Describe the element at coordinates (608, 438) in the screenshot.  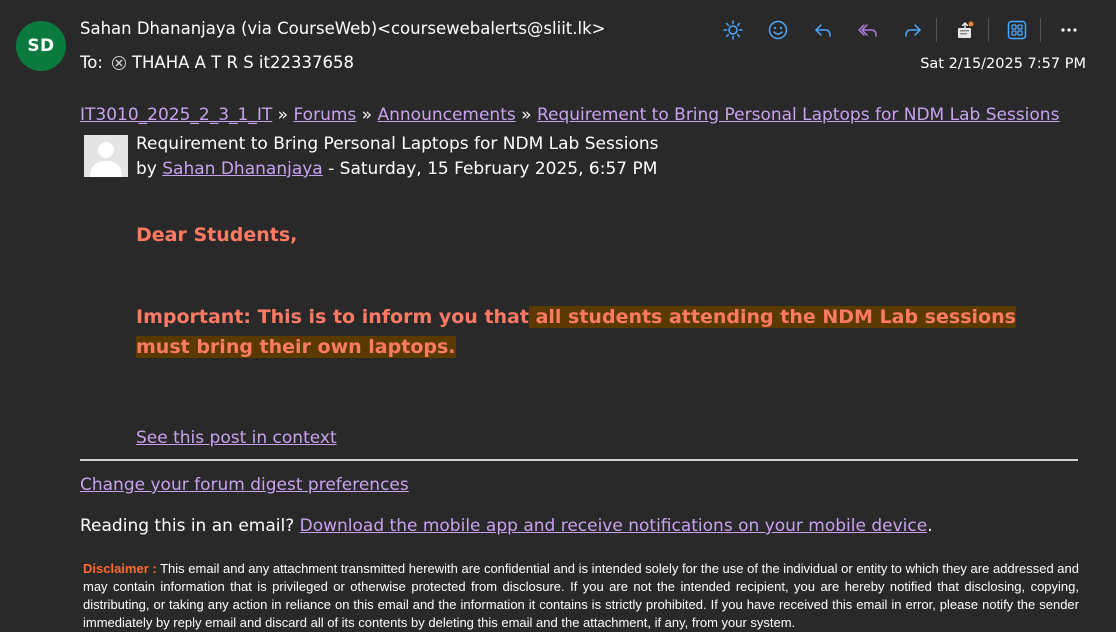
I see `see-post-wrapper: See this post in context` at that location.